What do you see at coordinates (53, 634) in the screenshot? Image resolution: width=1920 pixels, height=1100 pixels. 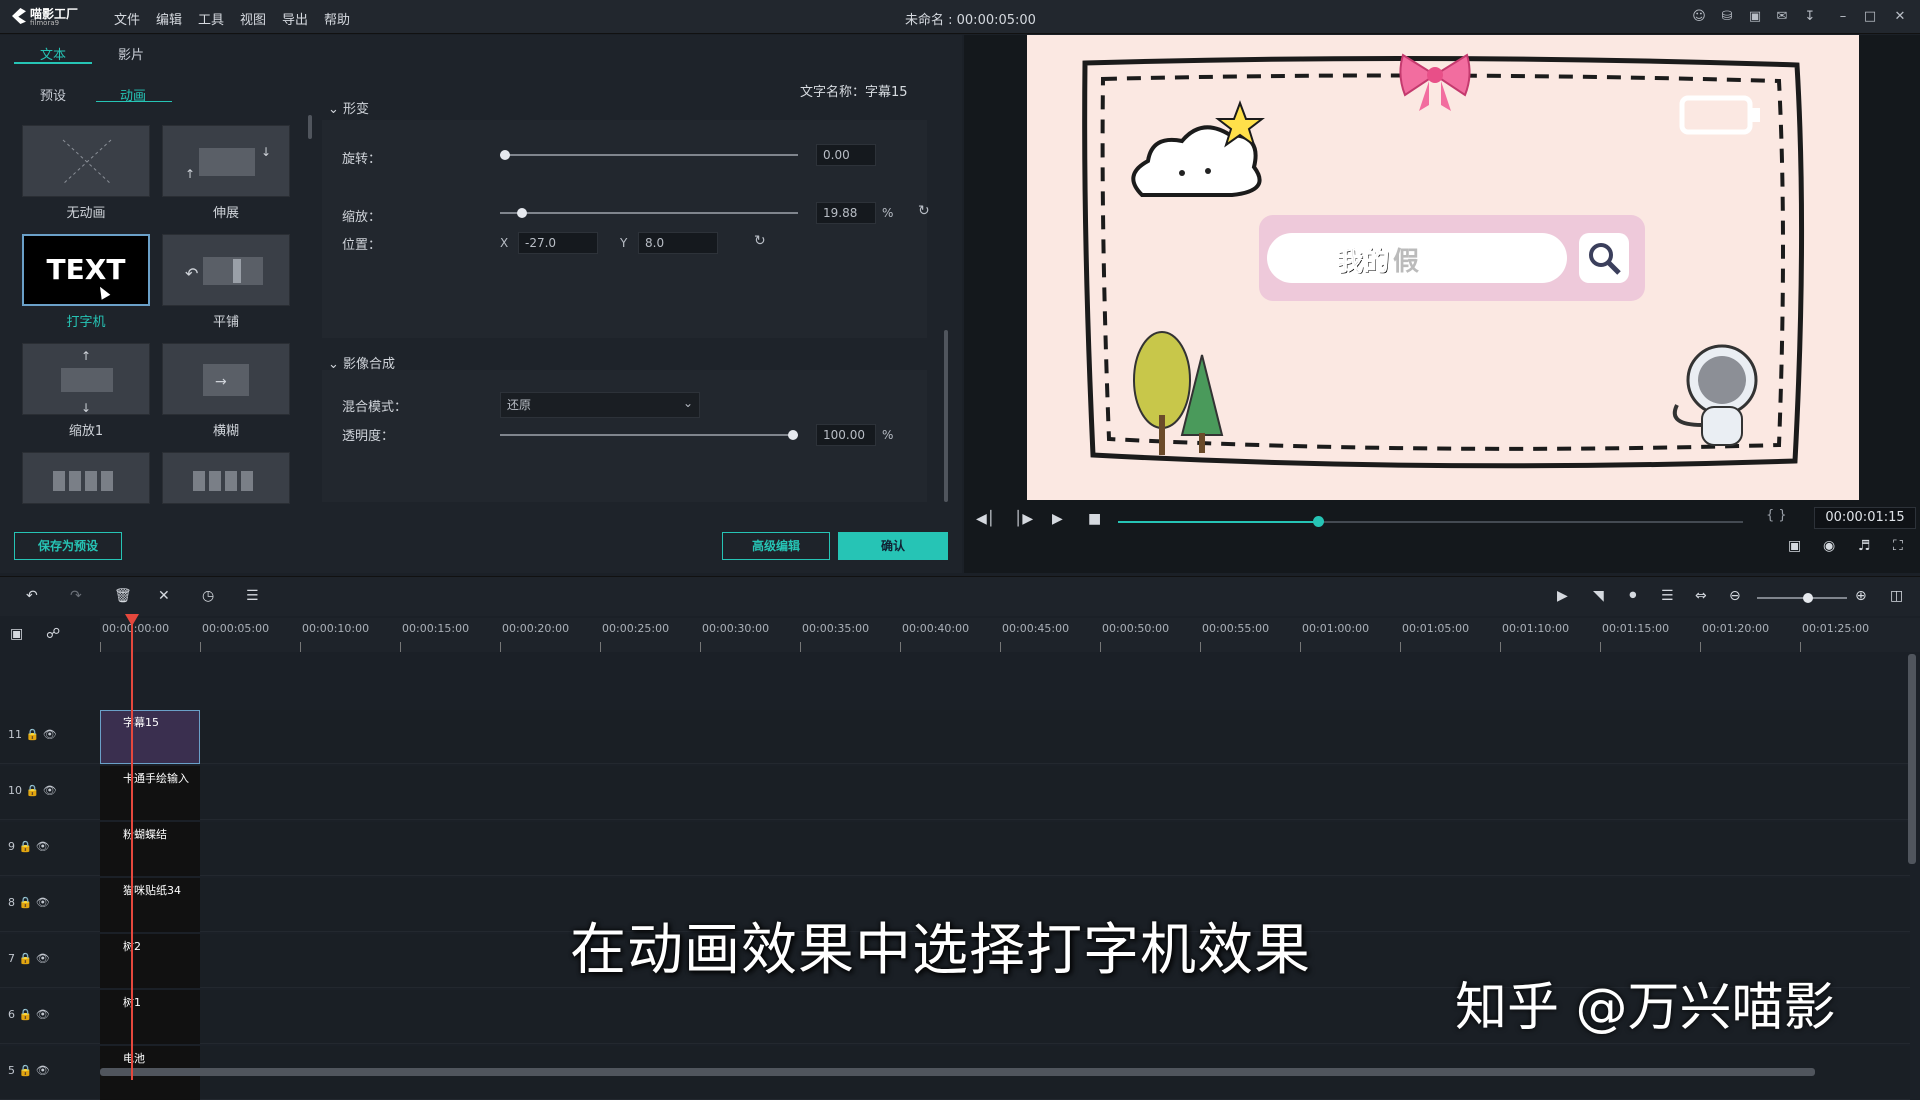 I see `link-icon: ☍` at bounding box center [53, 634].